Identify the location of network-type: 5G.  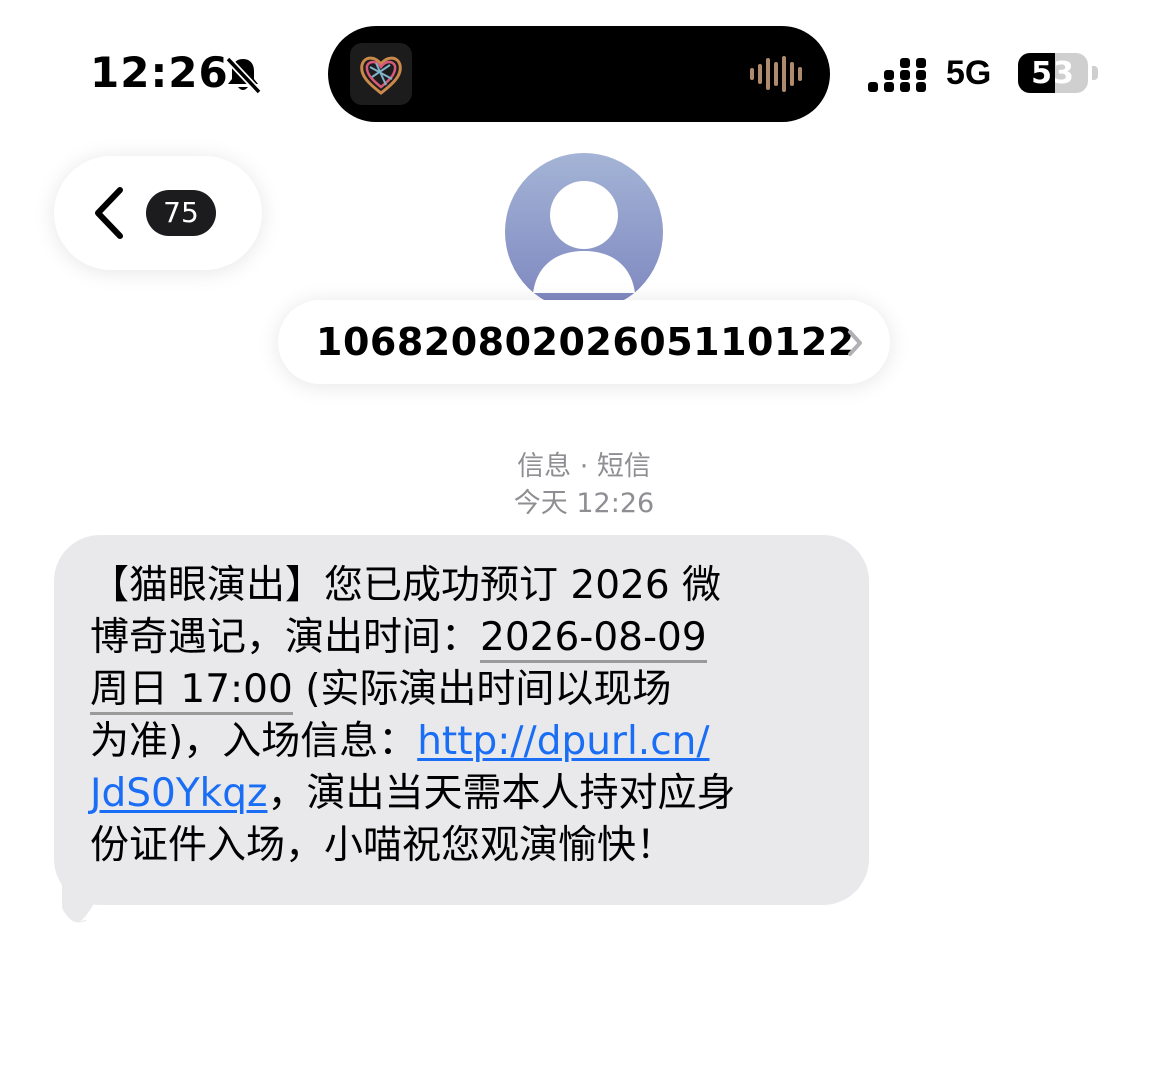
(969, 73).